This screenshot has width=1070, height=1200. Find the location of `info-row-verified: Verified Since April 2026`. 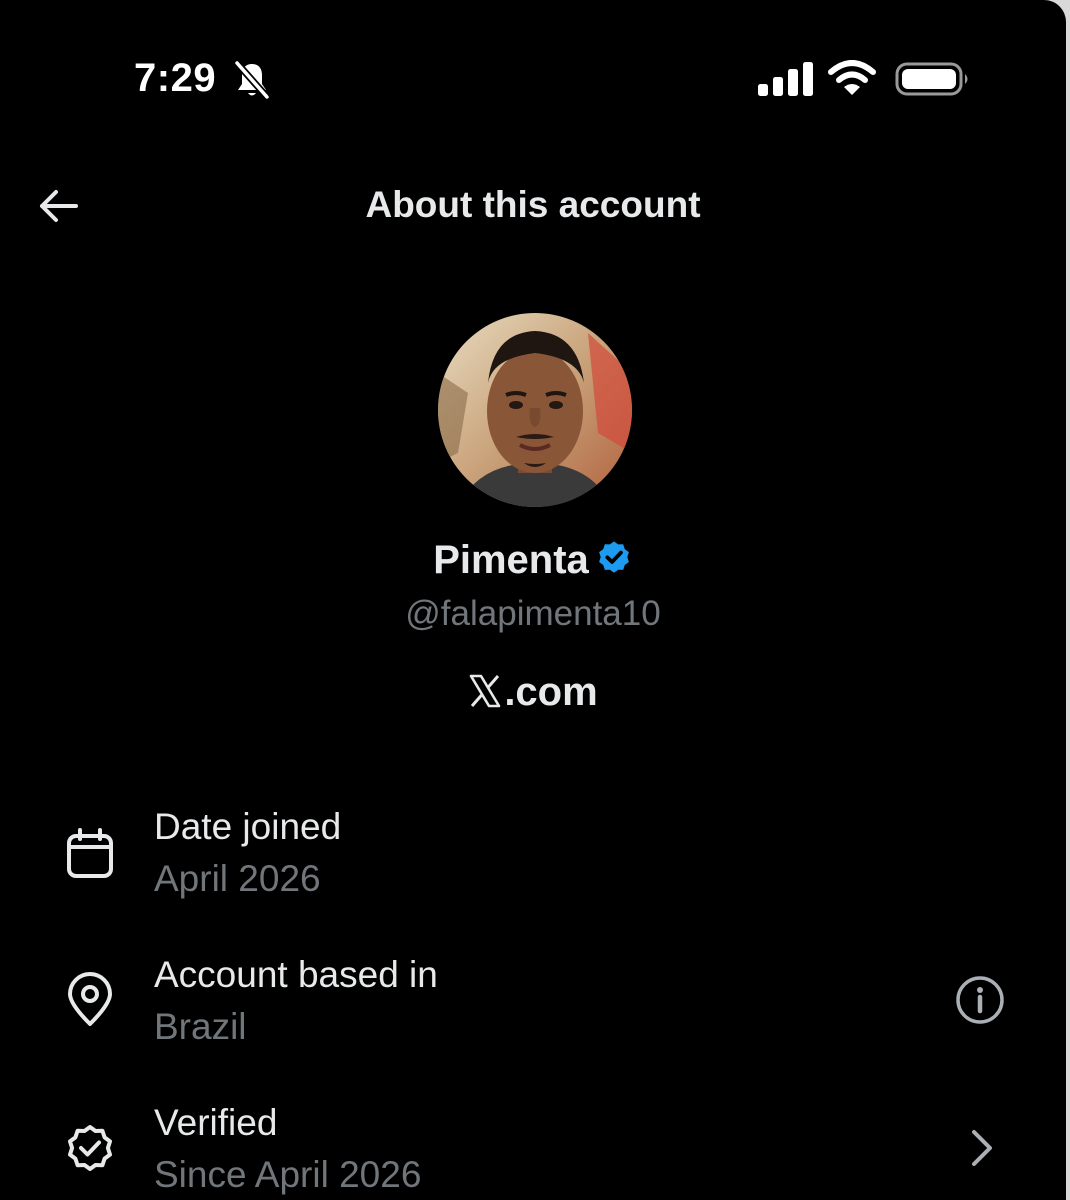

info-row-verified: Verified Since April 2026 is located at coordinates (533, 1151).